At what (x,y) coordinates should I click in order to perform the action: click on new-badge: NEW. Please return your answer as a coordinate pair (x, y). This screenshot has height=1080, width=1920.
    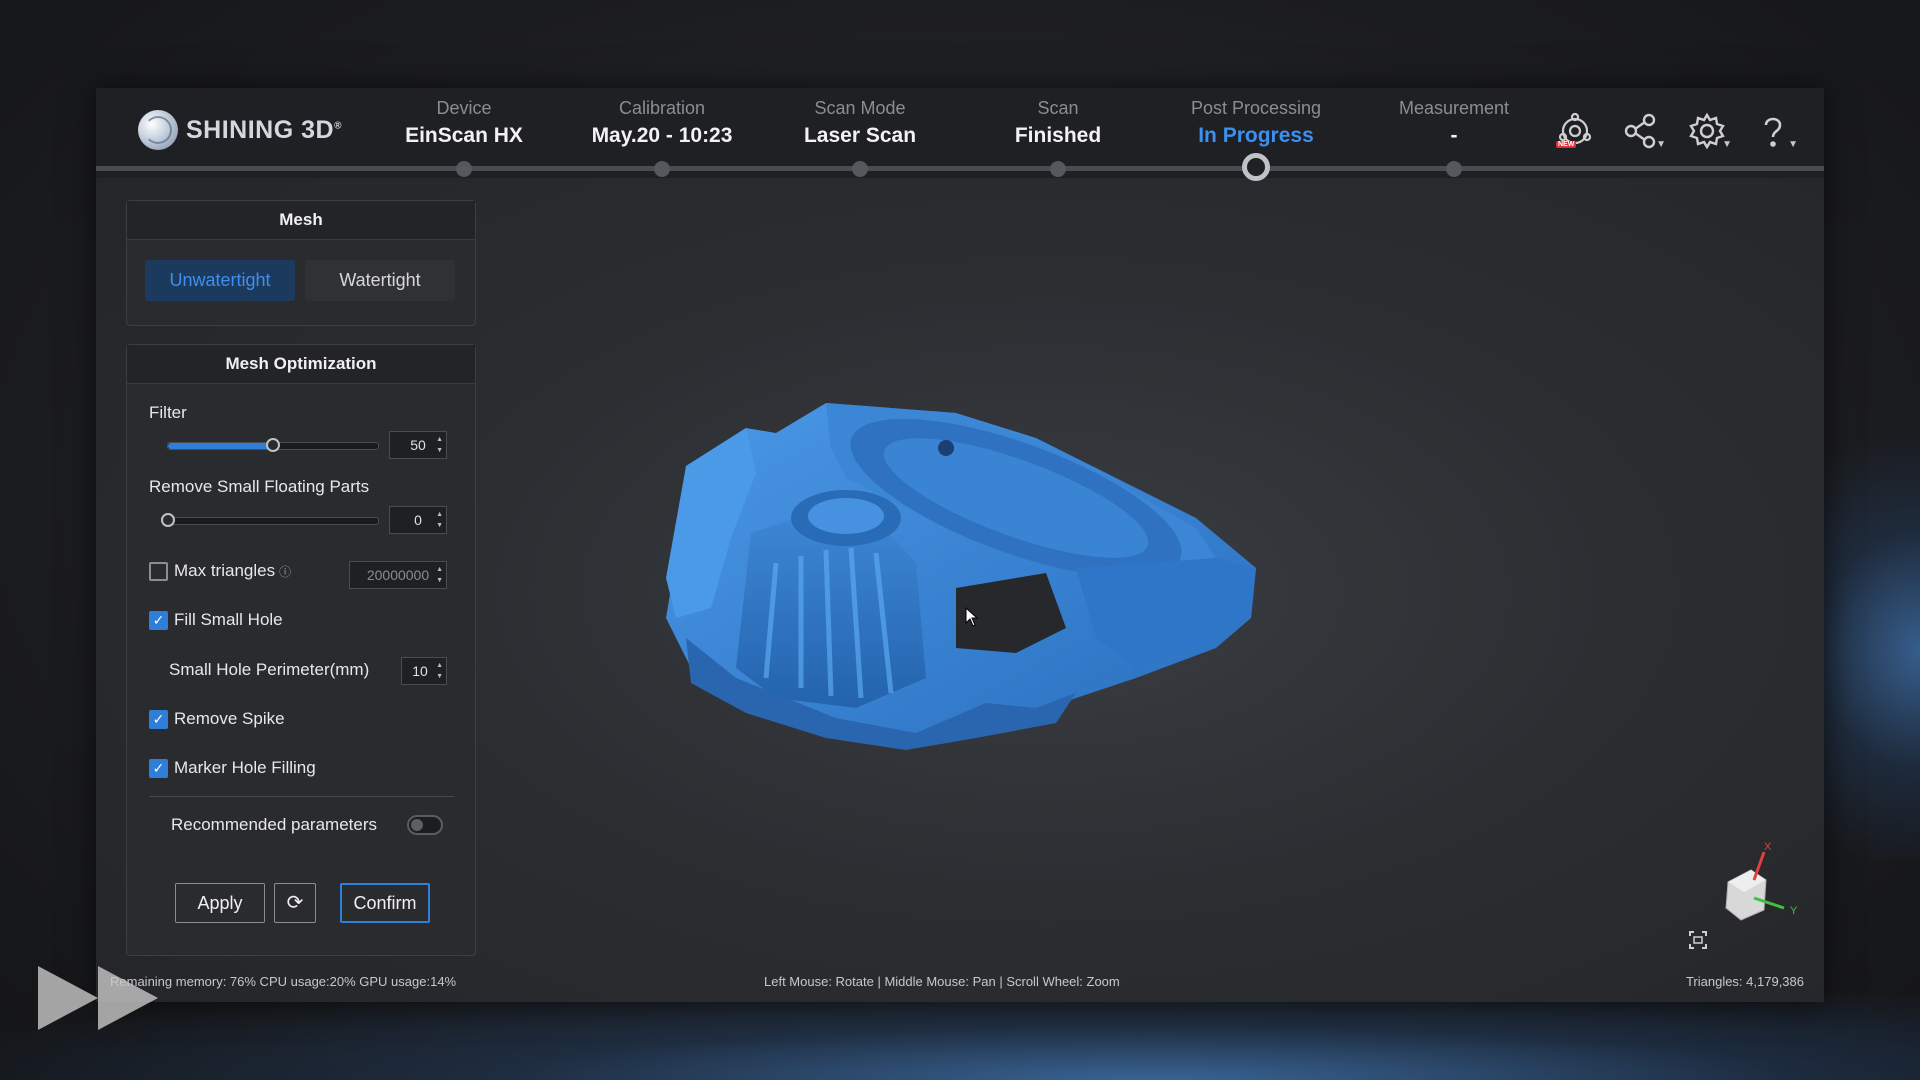
    Looking at the image, I should click on (1566, 144).